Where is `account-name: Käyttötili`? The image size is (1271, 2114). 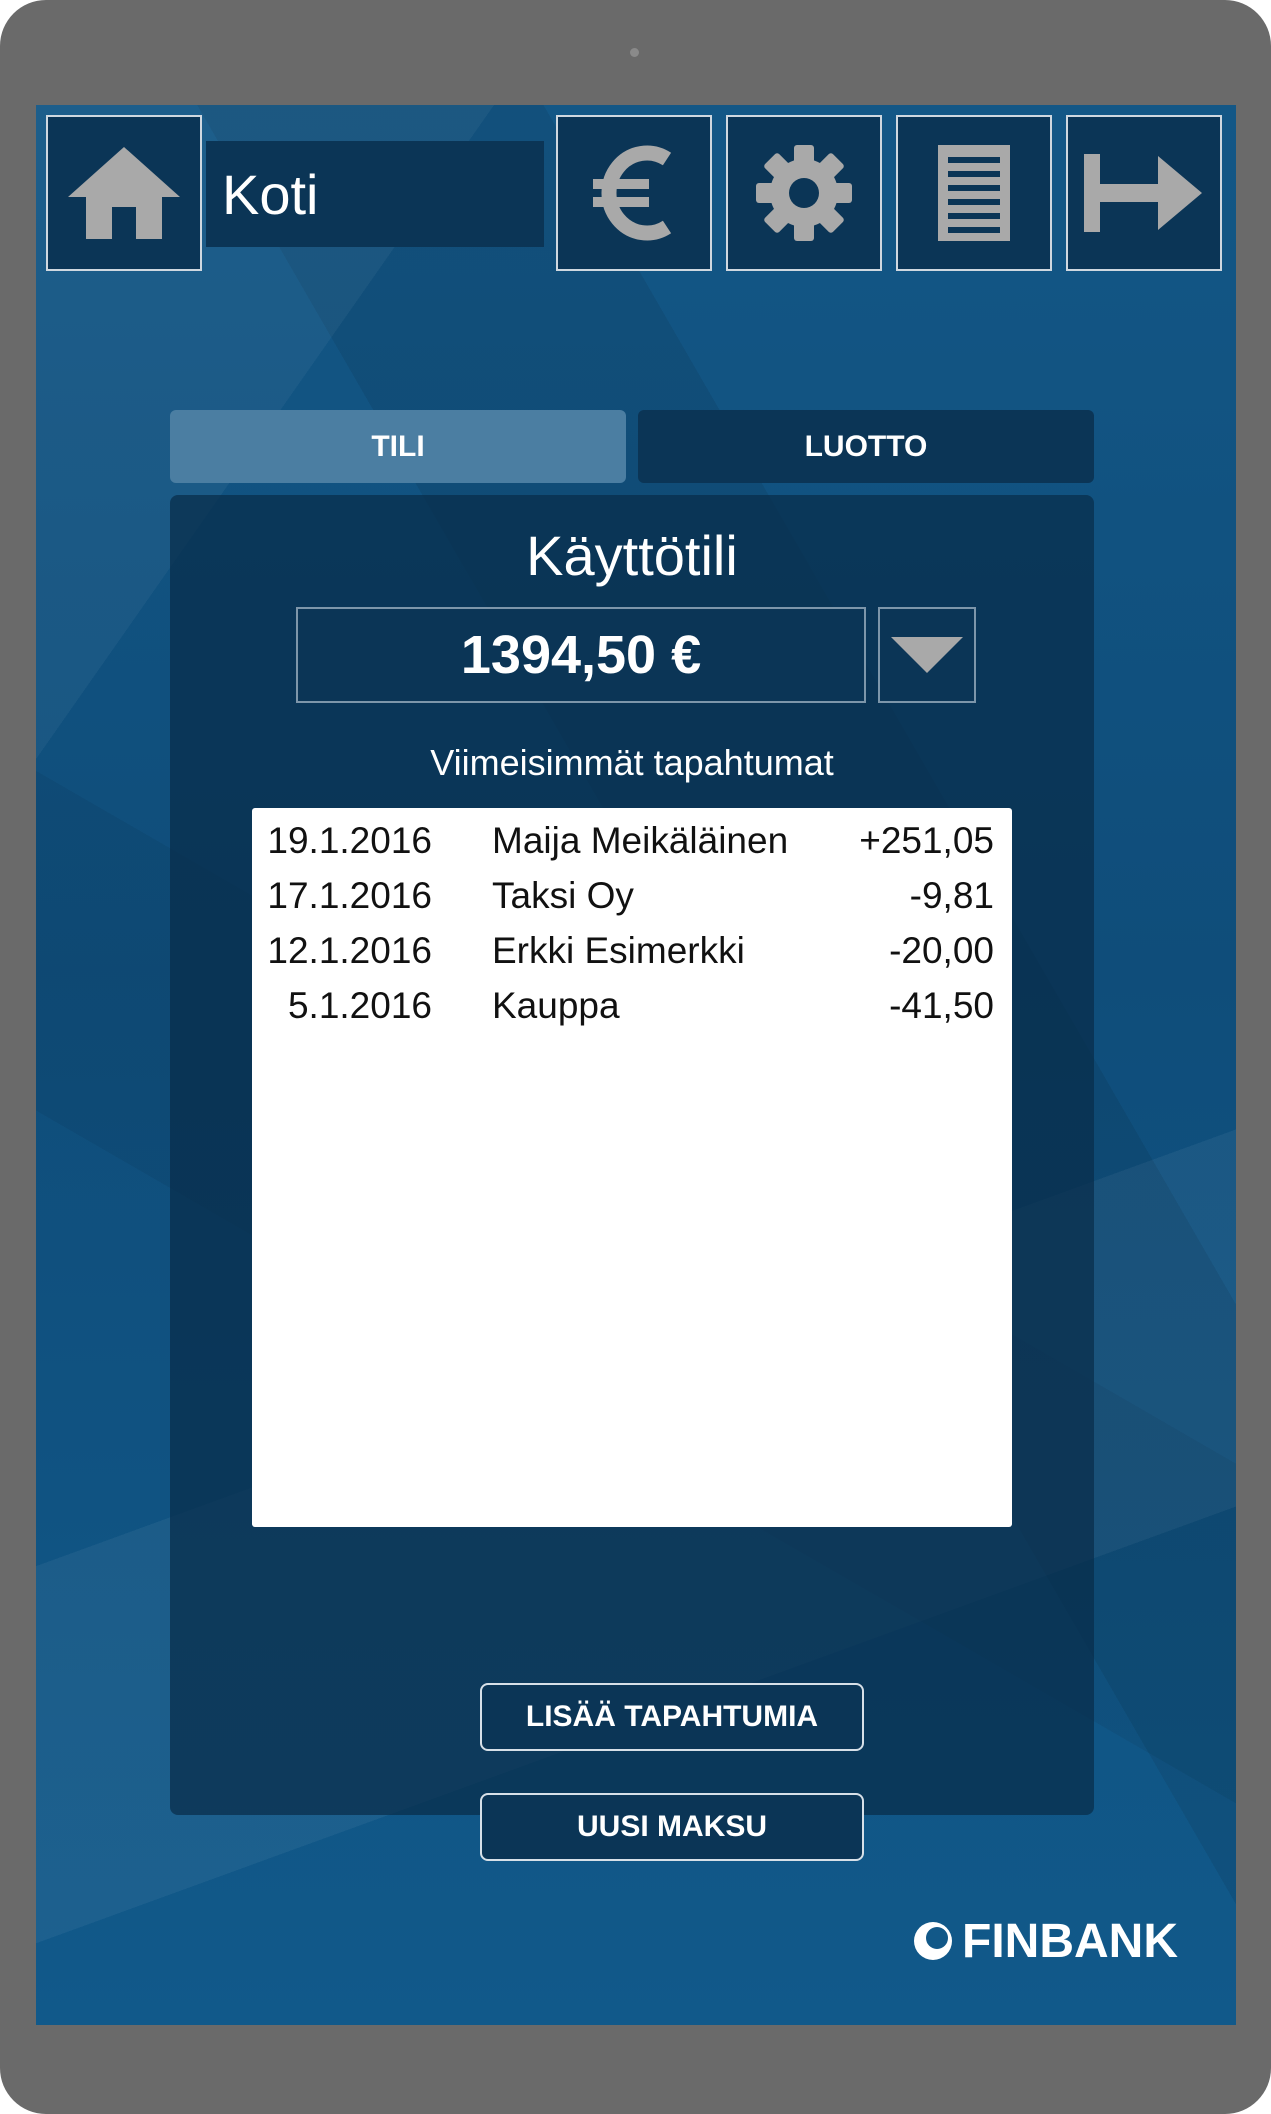 account-name: Käyttötili is located at coordinates (632, 555).